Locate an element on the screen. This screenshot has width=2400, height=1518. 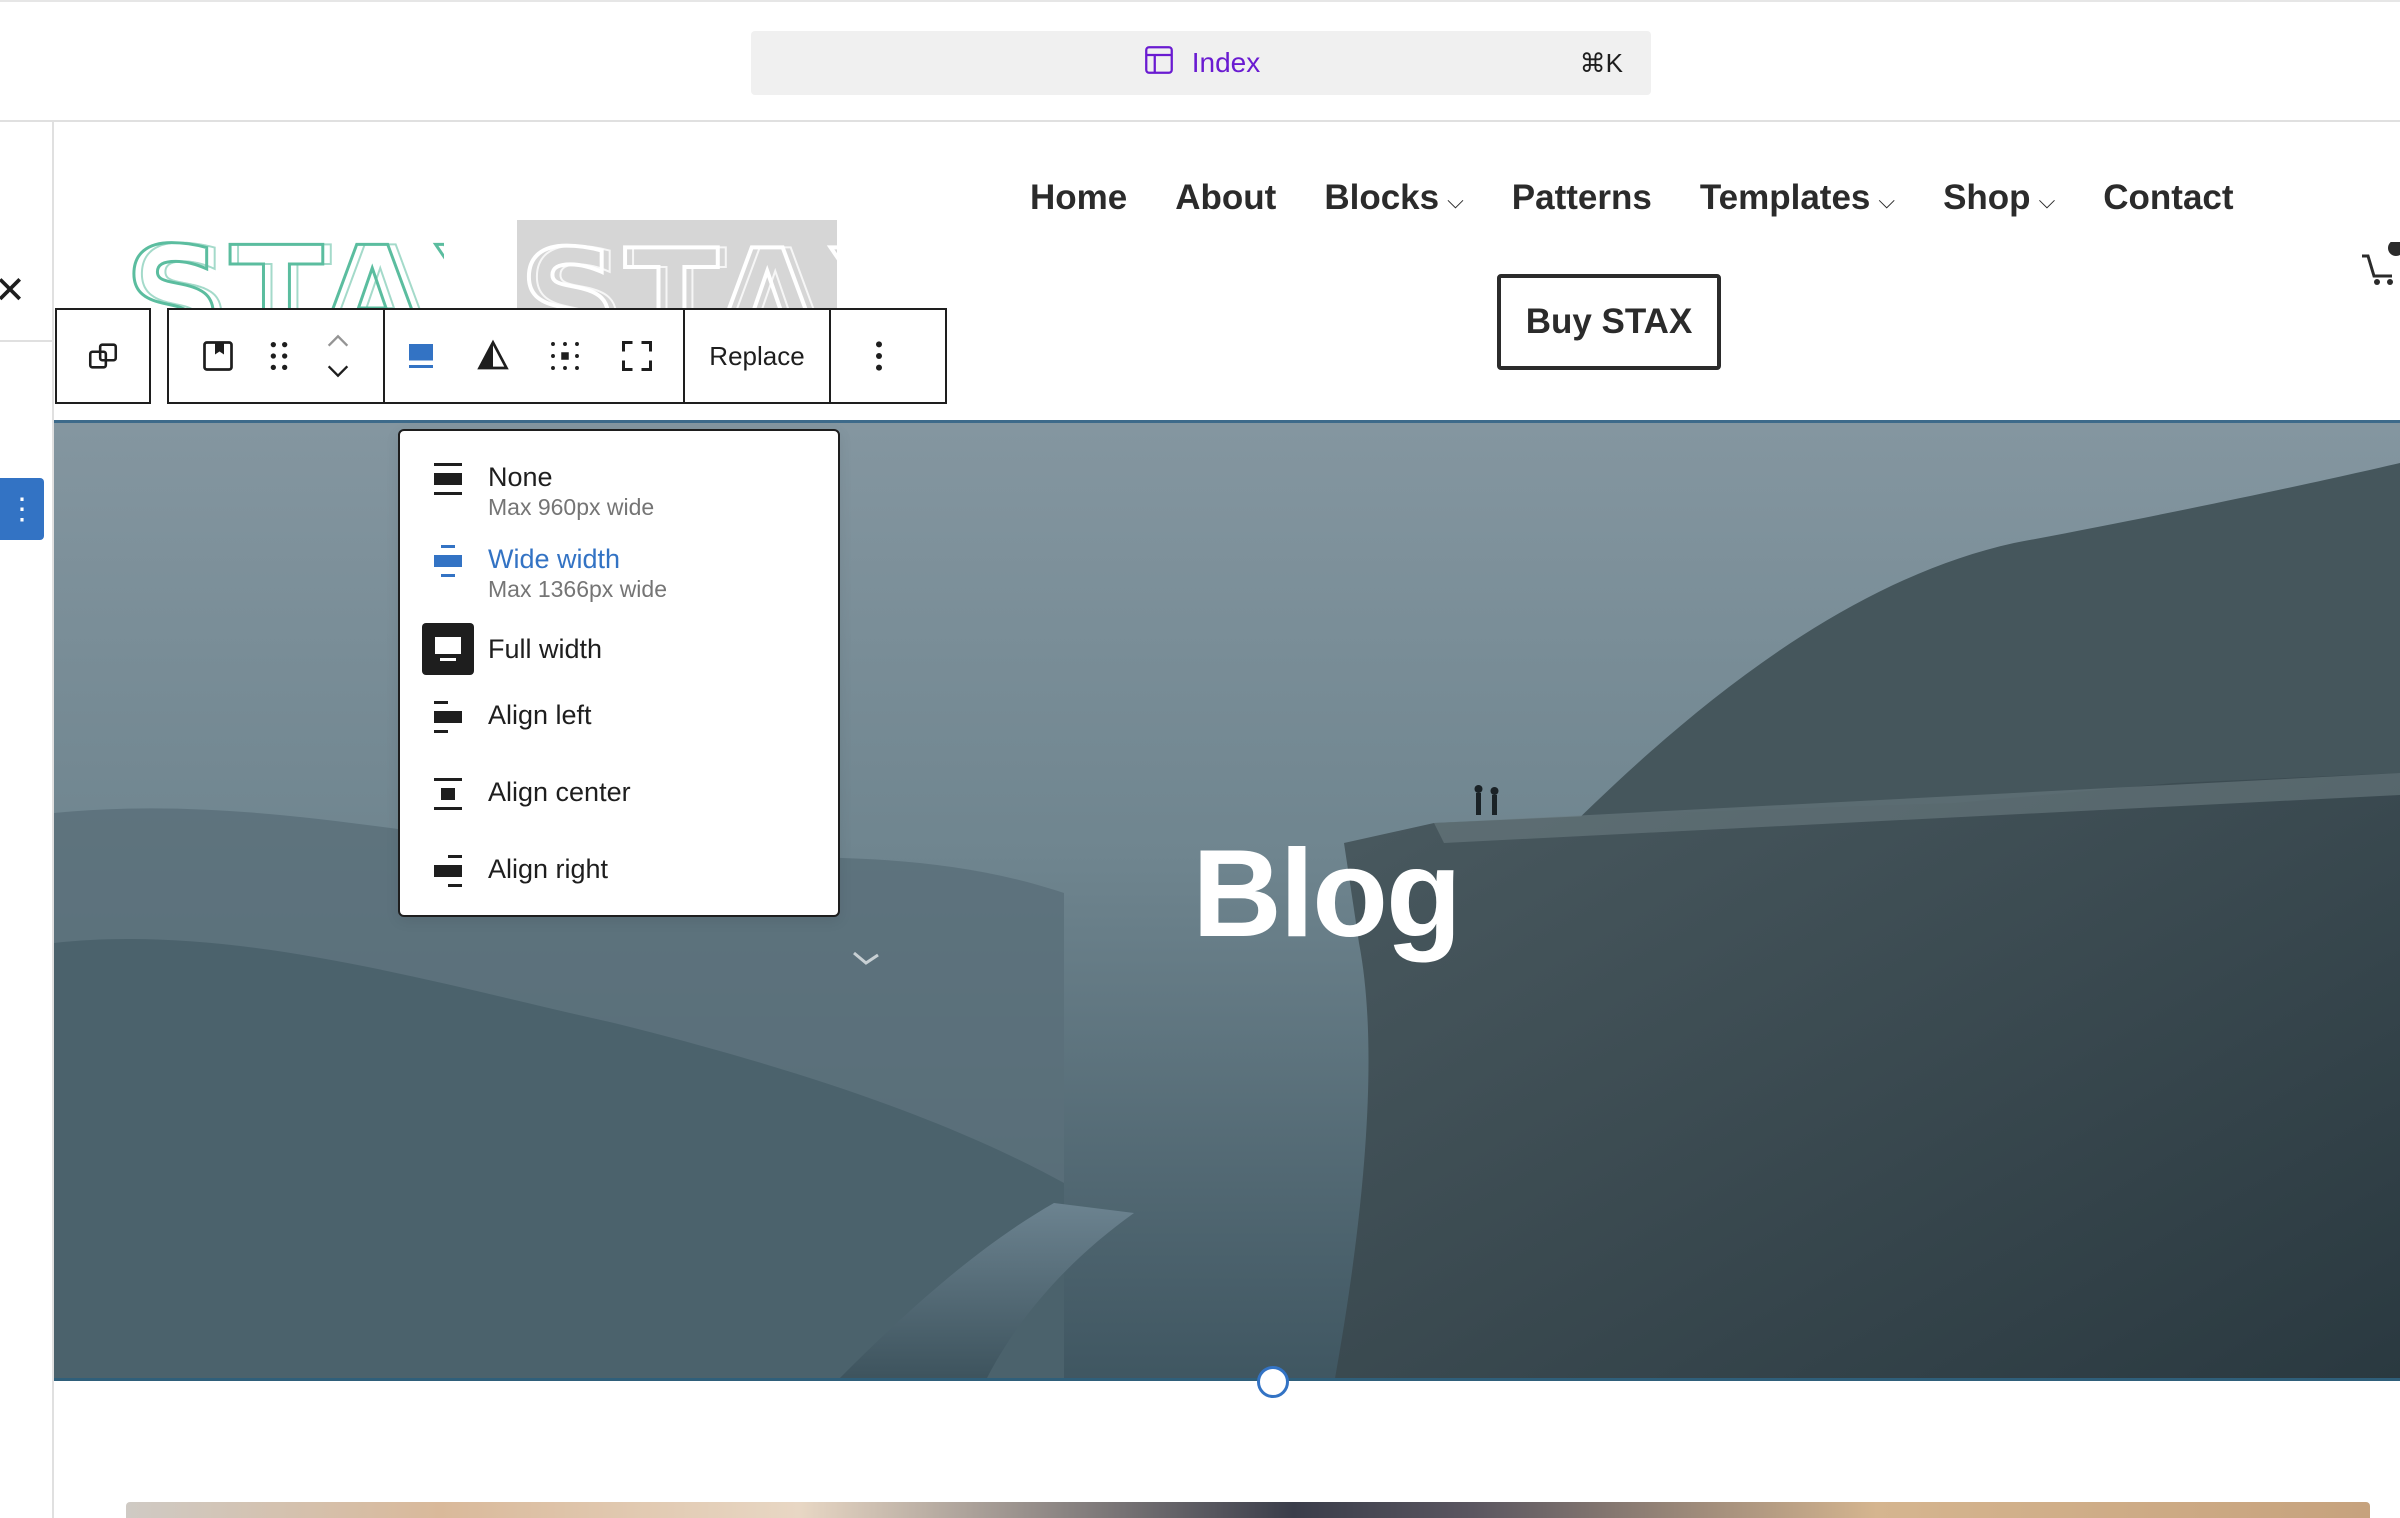
align-none-icon is located at coordinates (448, 479).